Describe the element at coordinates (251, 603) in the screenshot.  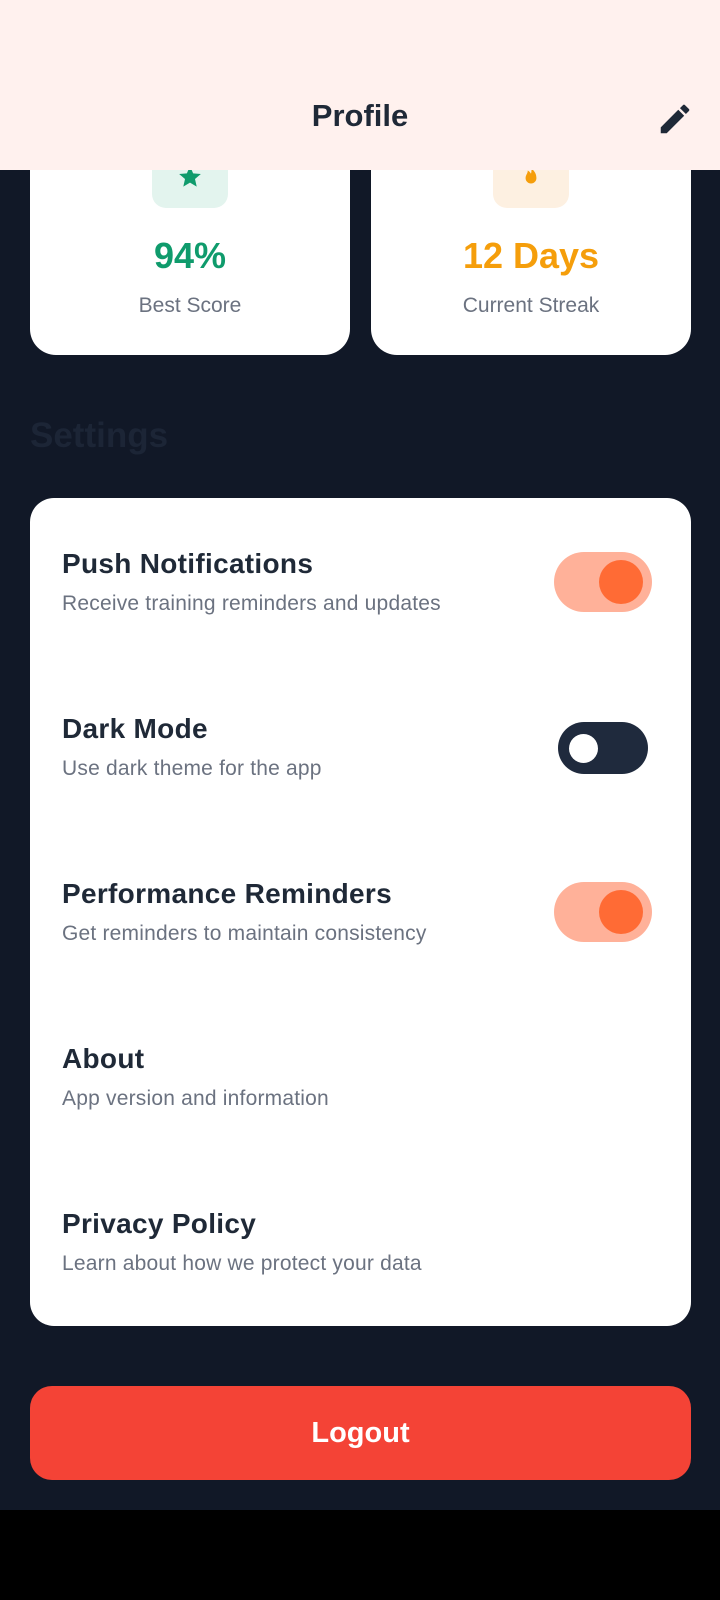
I see `setting-subtitle: Receive training reminders and updates` at that location.